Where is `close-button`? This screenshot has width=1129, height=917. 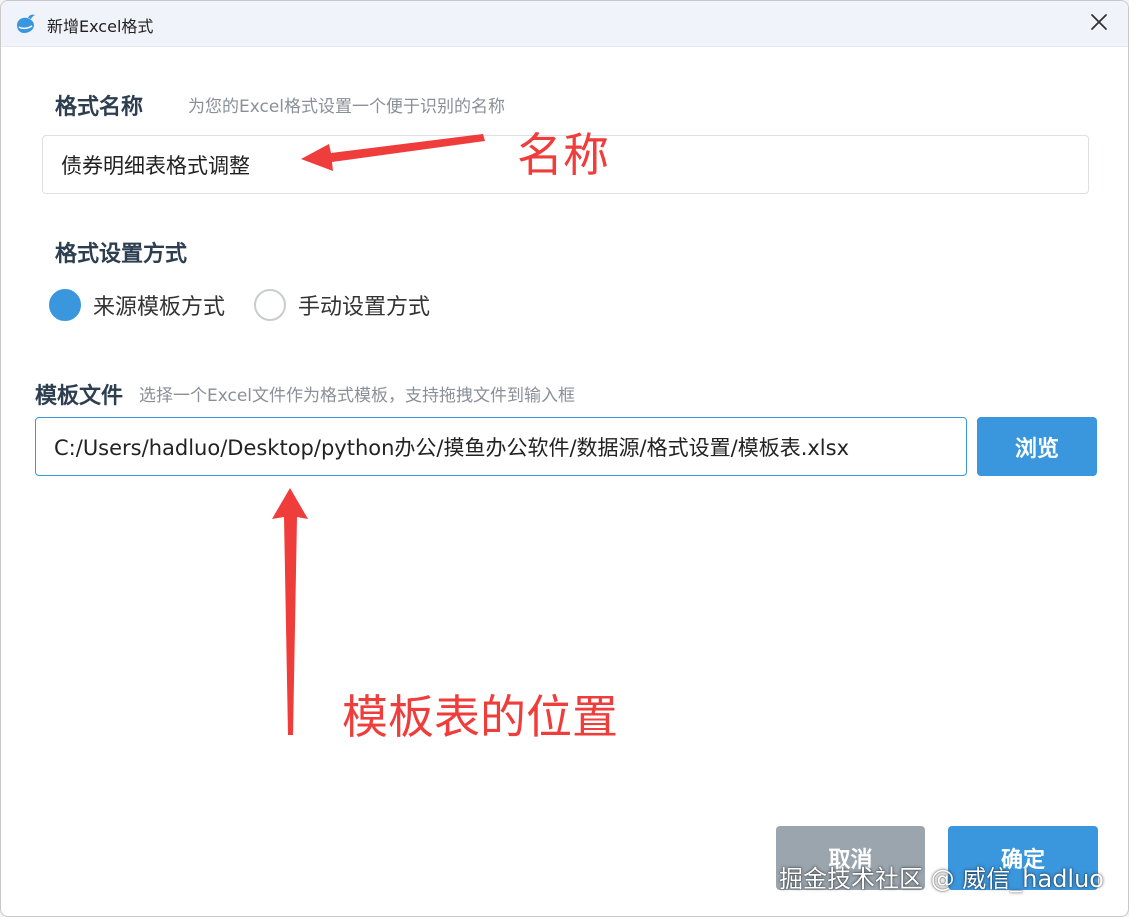 close-button is located at coordinates (1099, 24).